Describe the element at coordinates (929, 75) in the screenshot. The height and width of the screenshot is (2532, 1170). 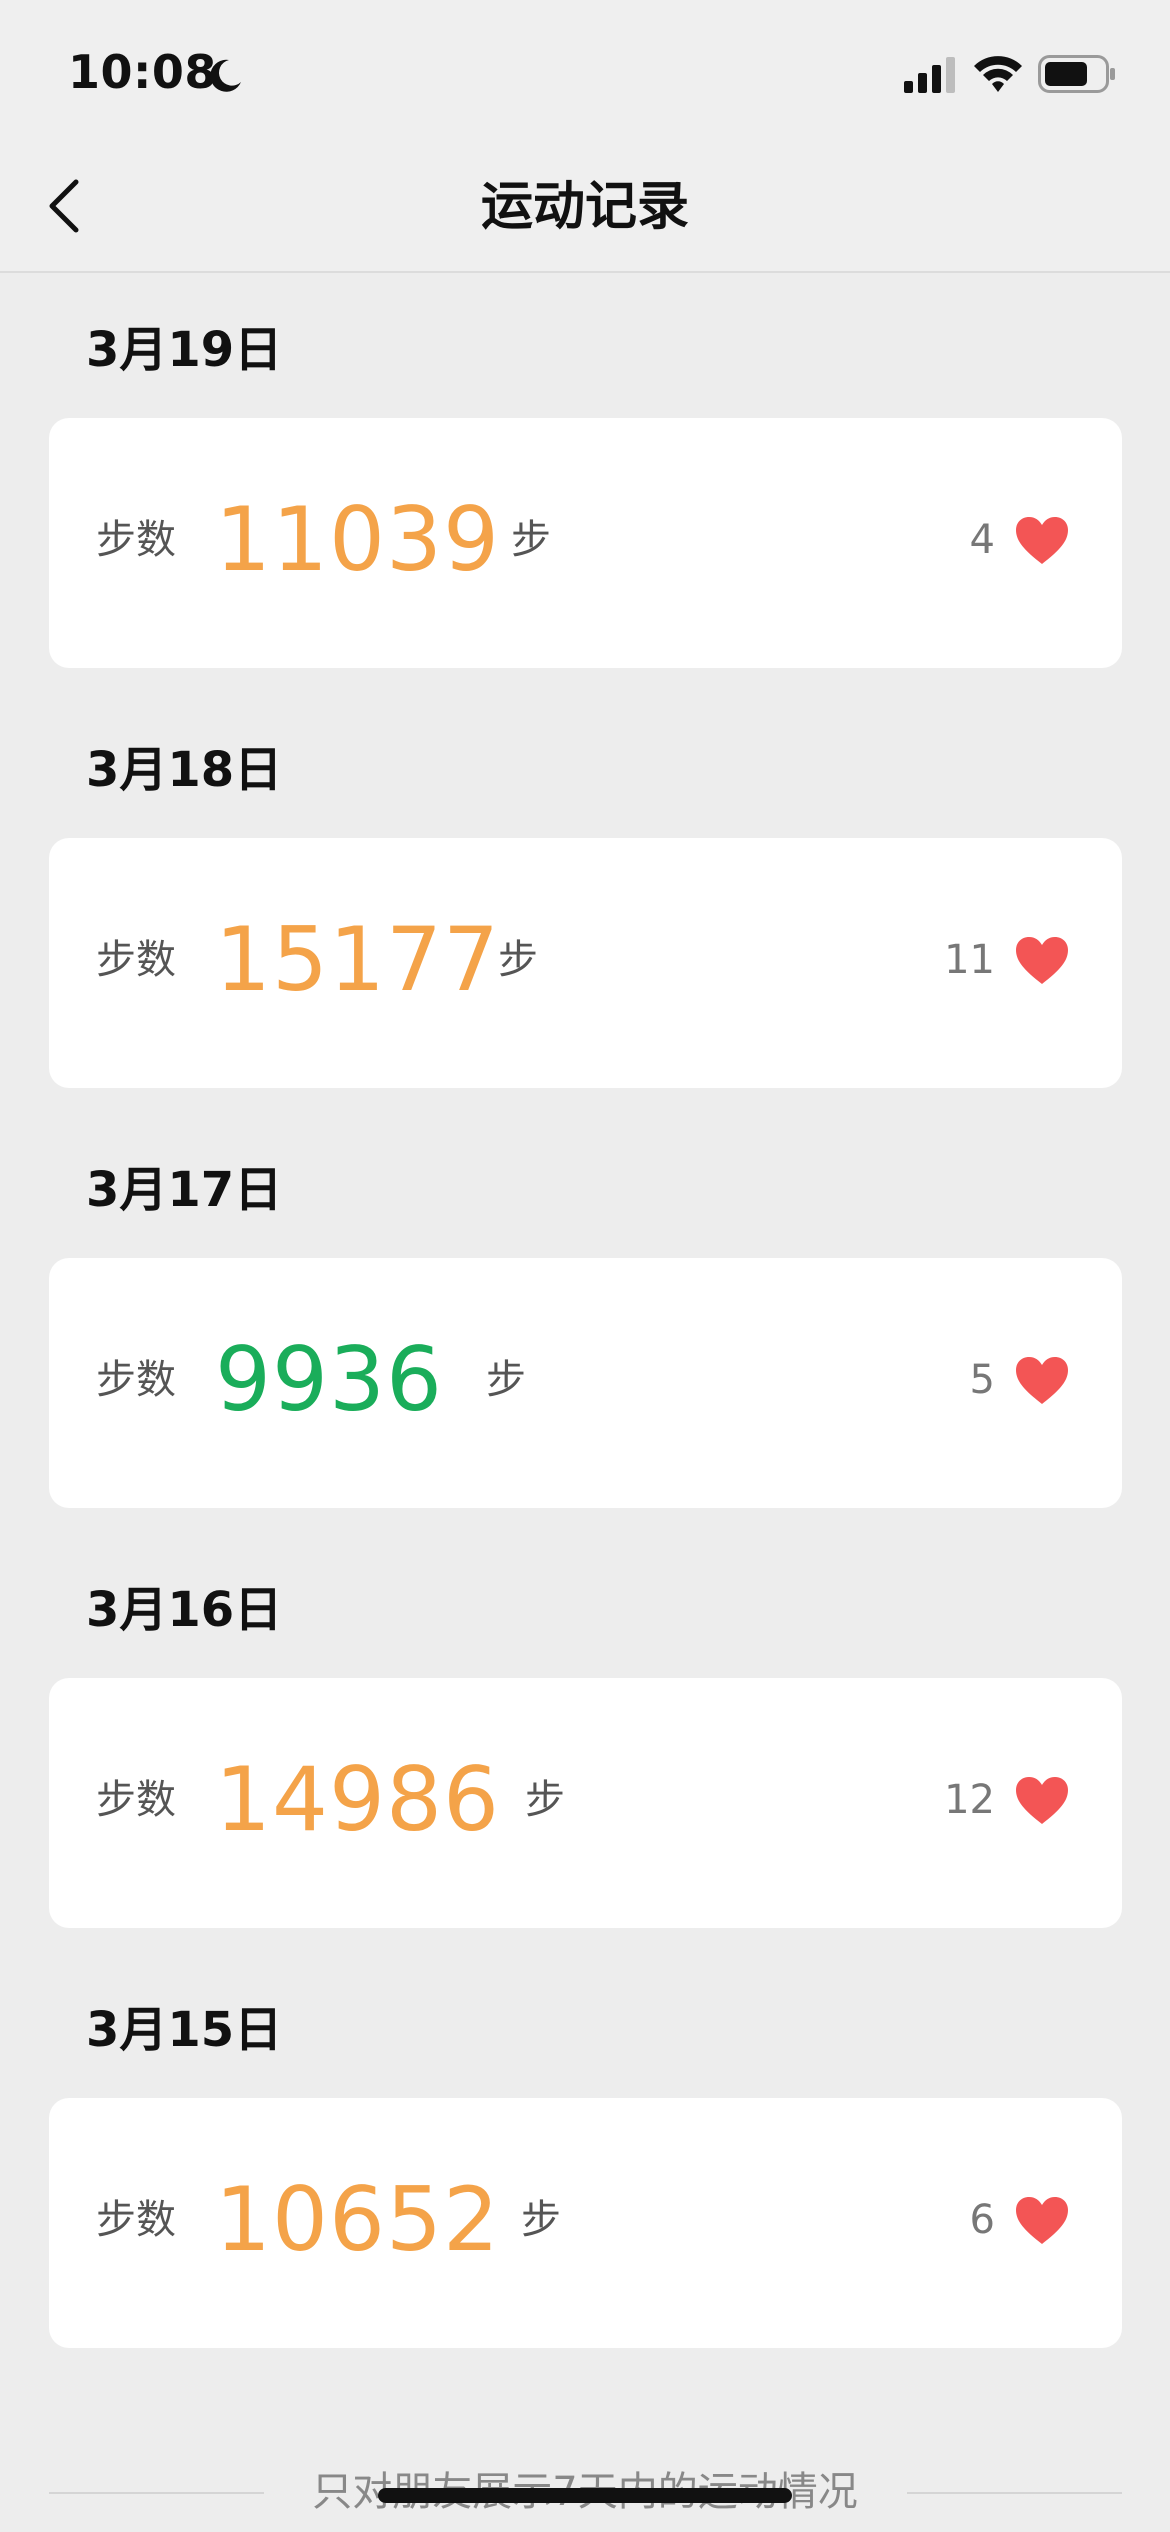
I see `cellular-signal-icon` at that location.